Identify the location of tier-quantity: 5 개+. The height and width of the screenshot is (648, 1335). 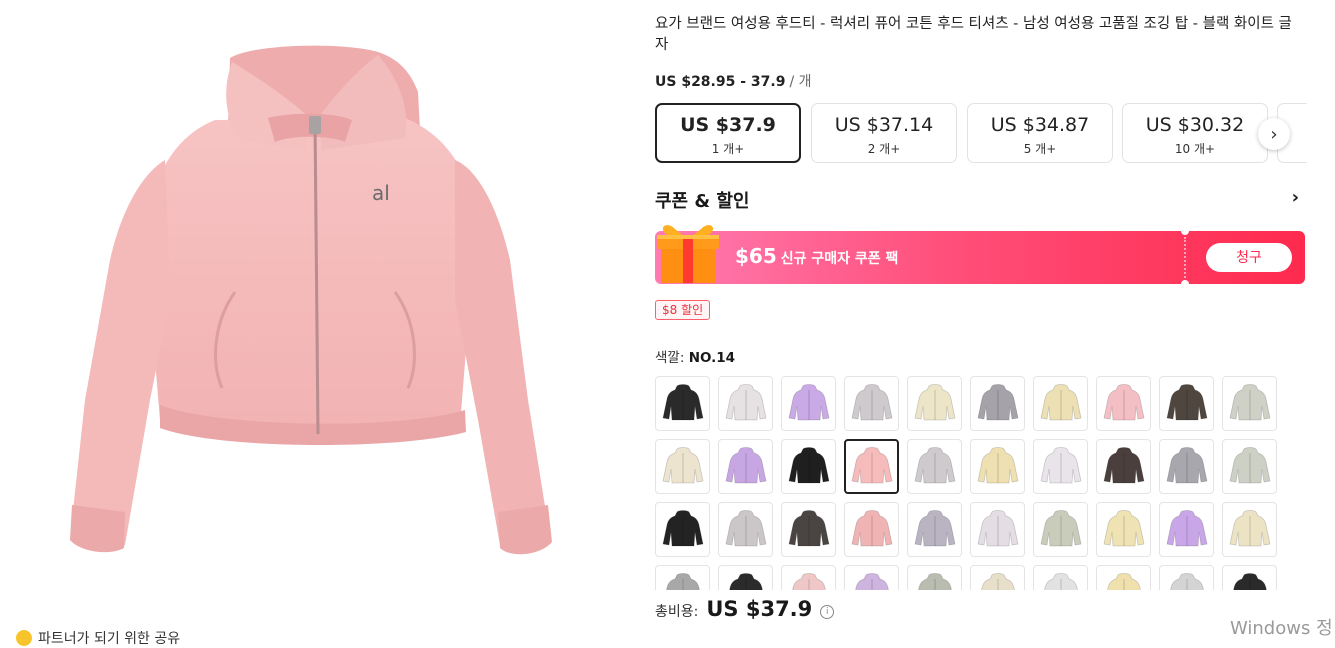
(1040, 149).